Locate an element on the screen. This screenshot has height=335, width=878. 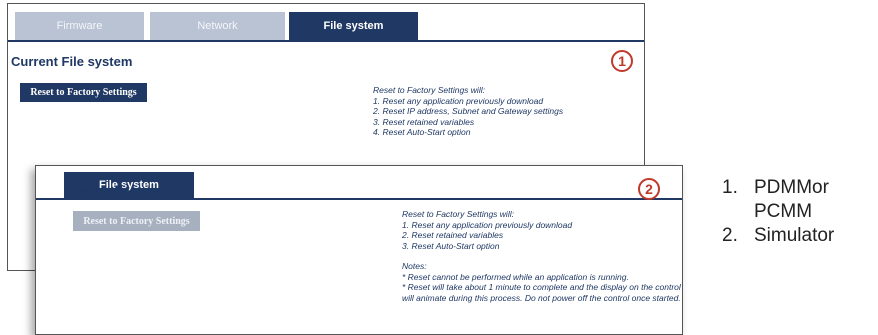
legend-item: 1. PDMMor PCMM is located at coordinates (778, 200).